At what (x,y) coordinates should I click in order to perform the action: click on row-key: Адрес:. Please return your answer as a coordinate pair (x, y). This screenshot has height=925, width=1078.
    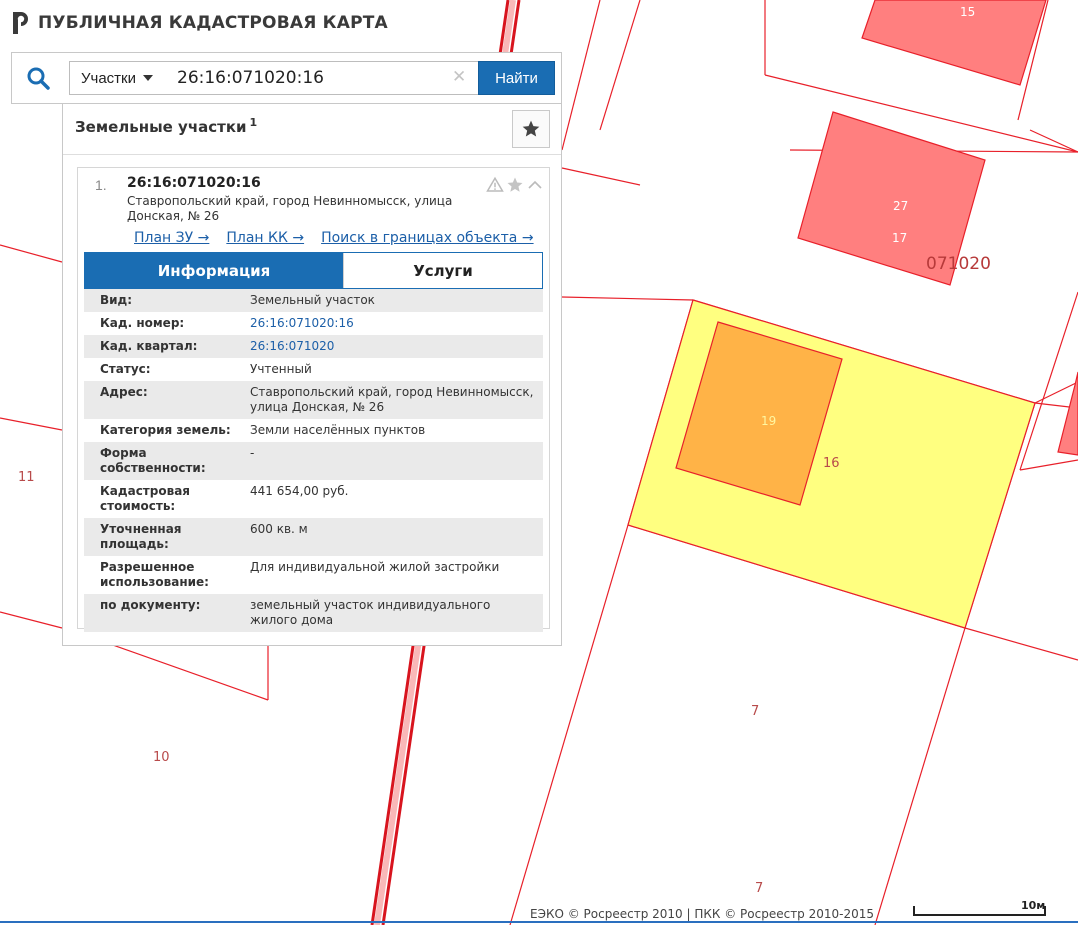
    Looking at the image, I should click on (124, 392).